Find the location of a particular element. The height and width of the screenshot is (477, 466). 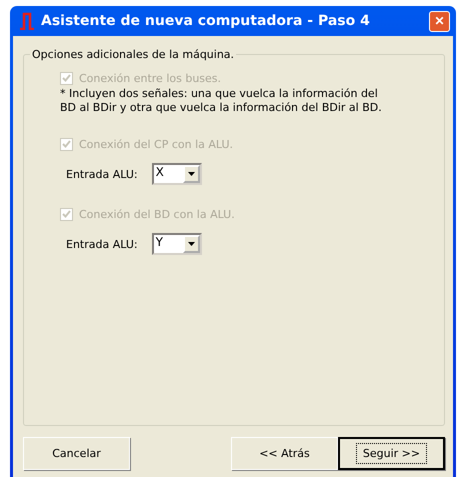

close-button: ✕ is located at coordinates (439, 21).